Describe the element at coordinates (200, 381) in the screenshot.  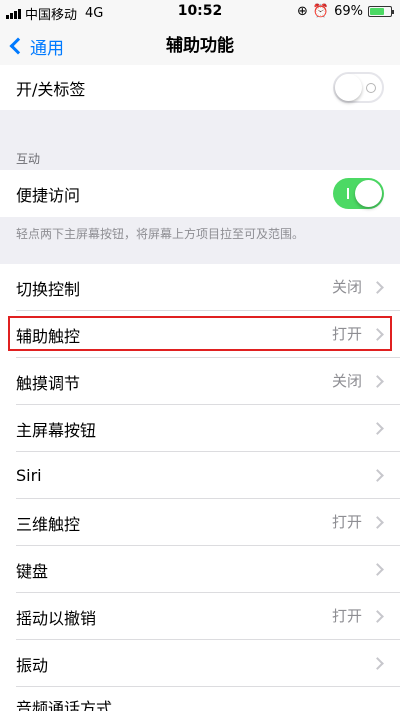
I see `list-item-touch-accommodations: 触摸调节 关闭` at that location.